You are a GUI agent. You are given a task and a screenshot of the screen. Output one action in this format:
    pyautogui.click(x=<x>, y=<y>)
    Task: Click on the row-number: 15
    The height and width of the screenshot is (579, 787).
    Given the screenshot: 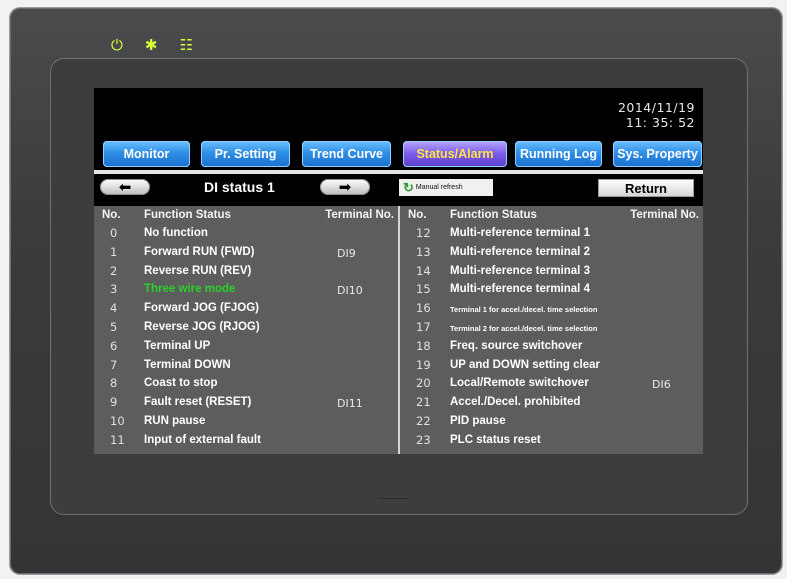 What is the action you would take?
    pyautogui.click(x=423, y=289)
    